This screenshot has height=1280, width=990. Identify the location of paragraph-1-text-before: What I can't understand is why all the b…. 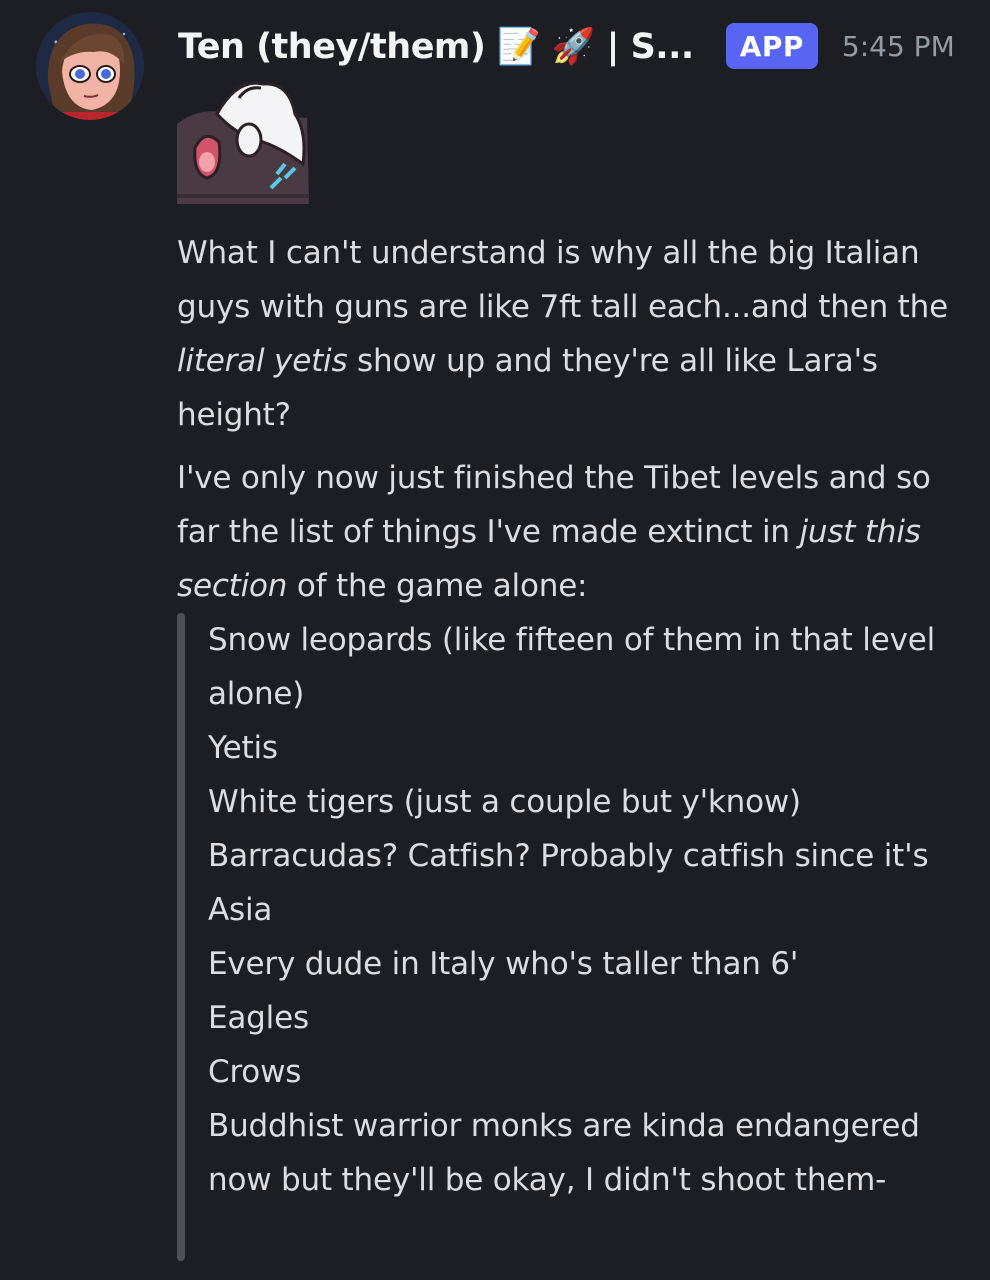
(562, 280).